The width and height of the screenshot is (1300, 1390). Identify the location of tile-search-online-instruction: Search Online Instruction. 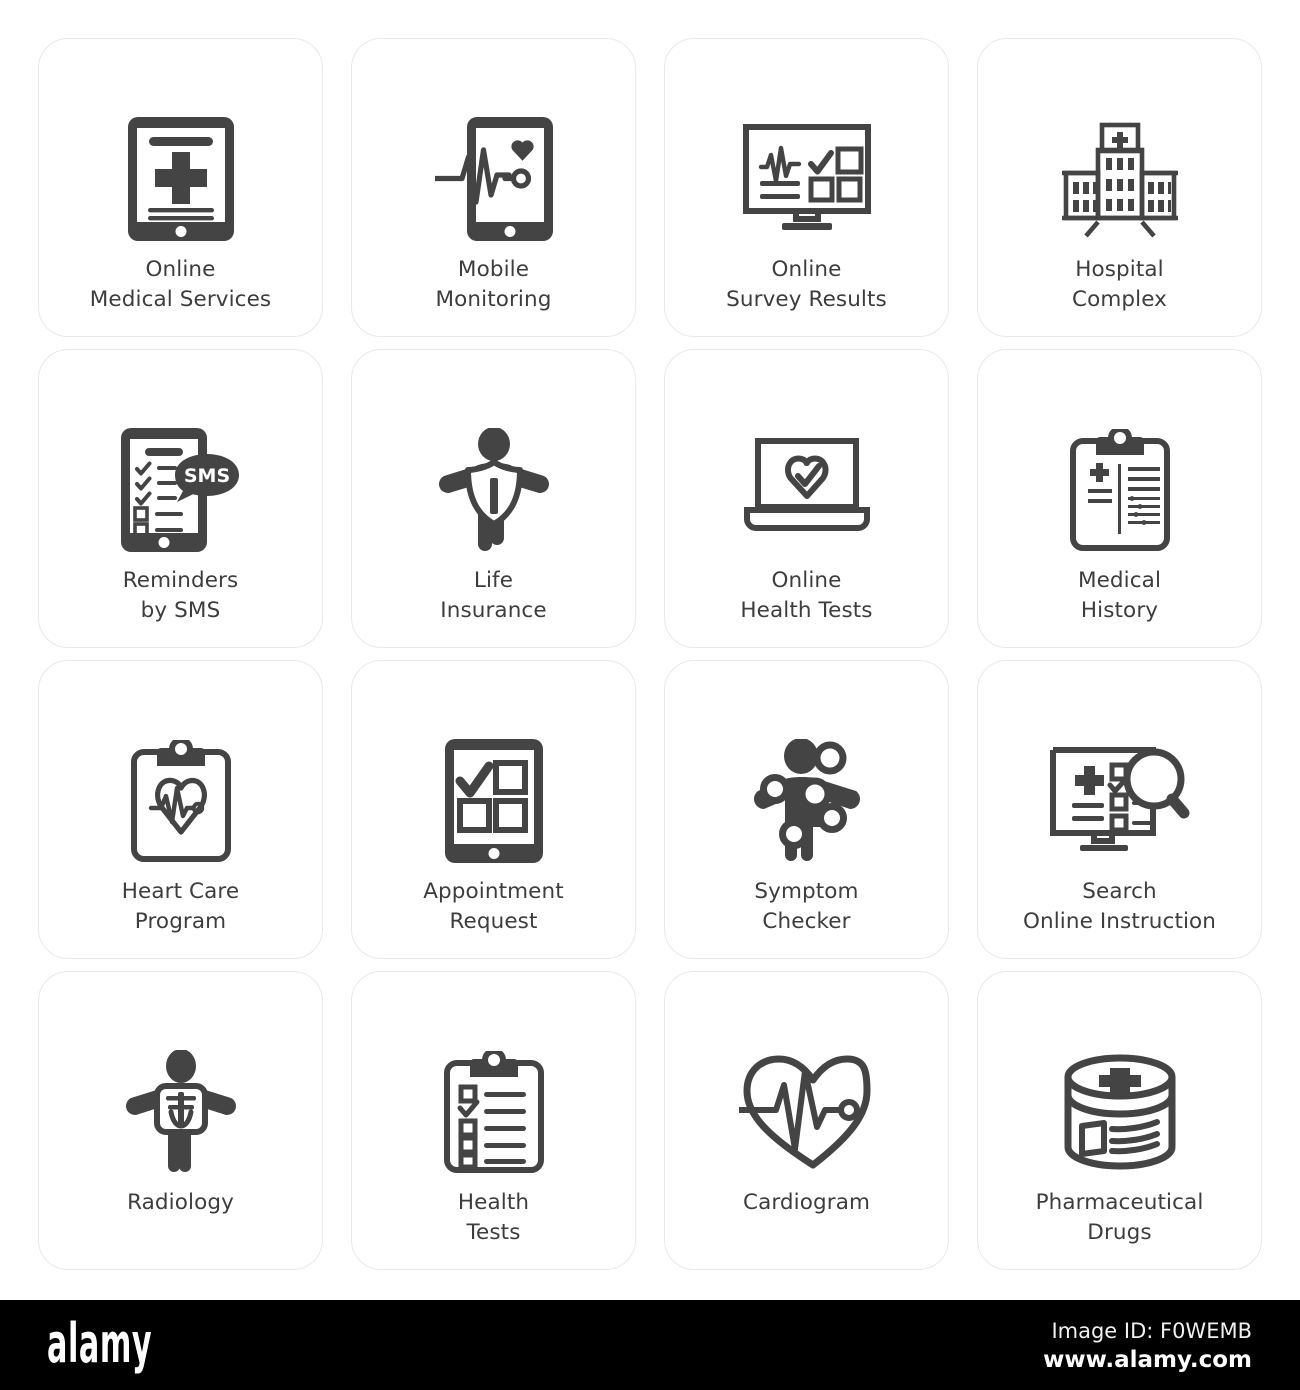
(1119, 809).